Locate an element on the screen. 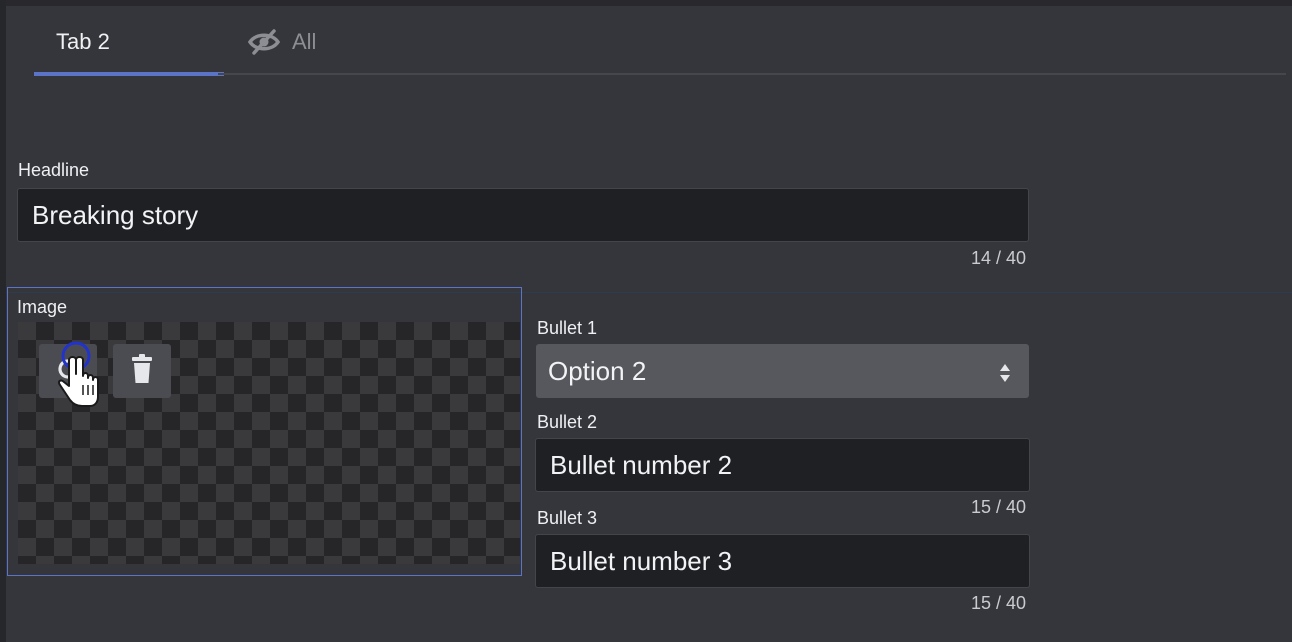  refresh-icon is located at coordinates (68, 371).